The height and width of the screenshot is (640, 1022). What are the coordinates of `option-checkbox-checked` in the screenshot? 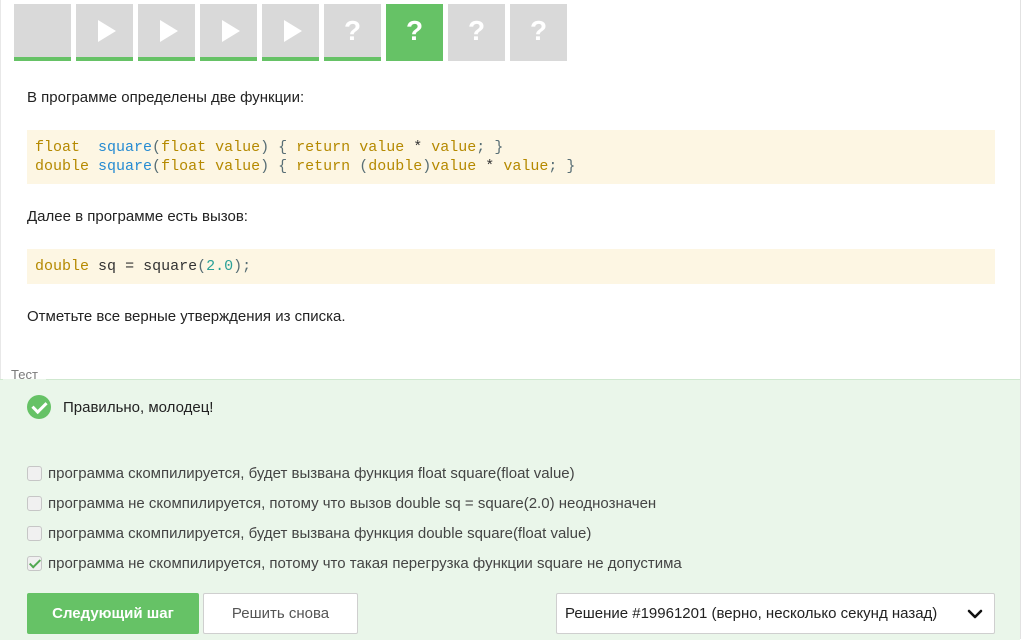 It's located at (34, 563).